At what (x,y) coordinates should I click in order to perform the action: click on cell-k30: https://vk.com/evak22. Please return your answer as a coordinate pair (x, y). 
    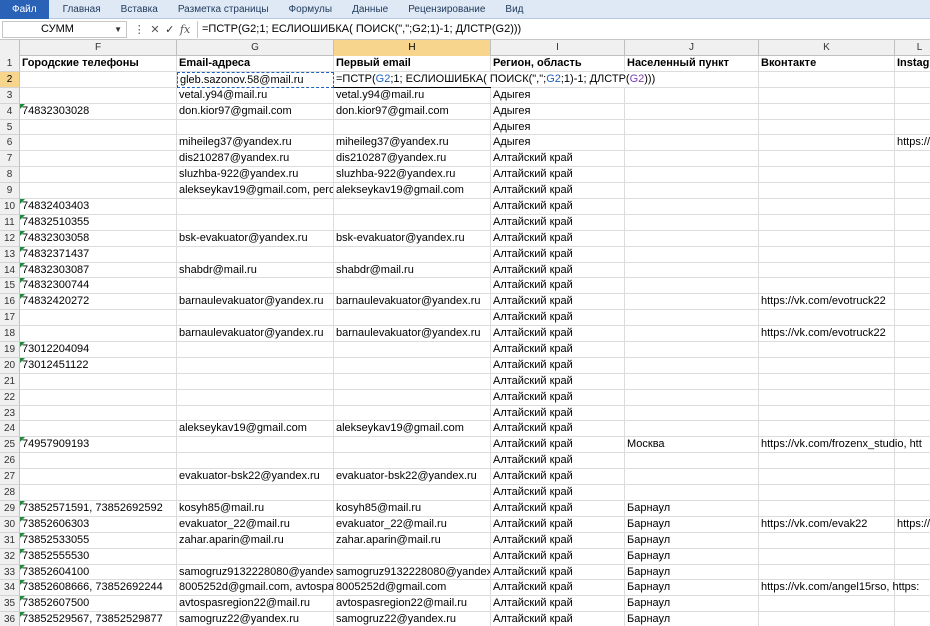
    Looking at the image, I should click on (827, 524).